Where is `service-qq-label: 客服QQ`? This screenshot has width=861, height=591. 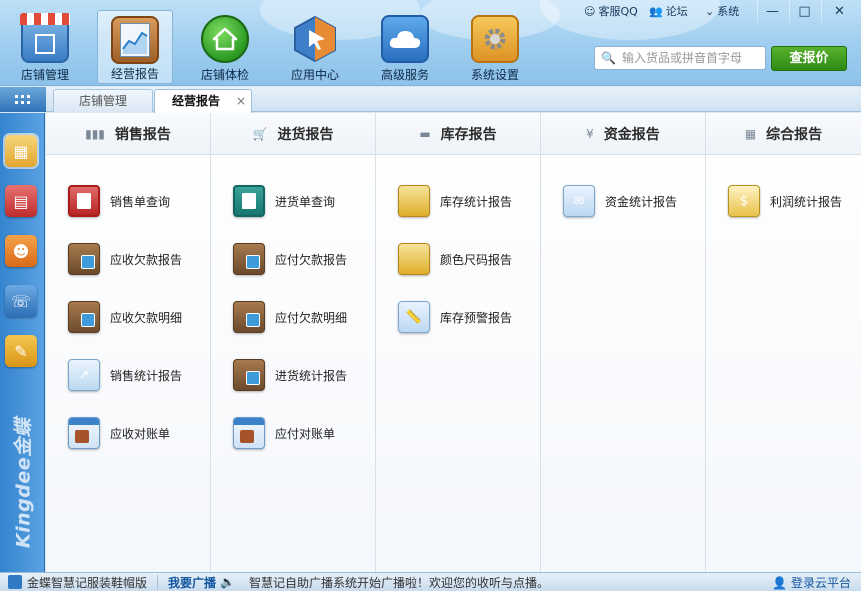
service-qq-label: 客服QQ is located at coordinates (618, 11).